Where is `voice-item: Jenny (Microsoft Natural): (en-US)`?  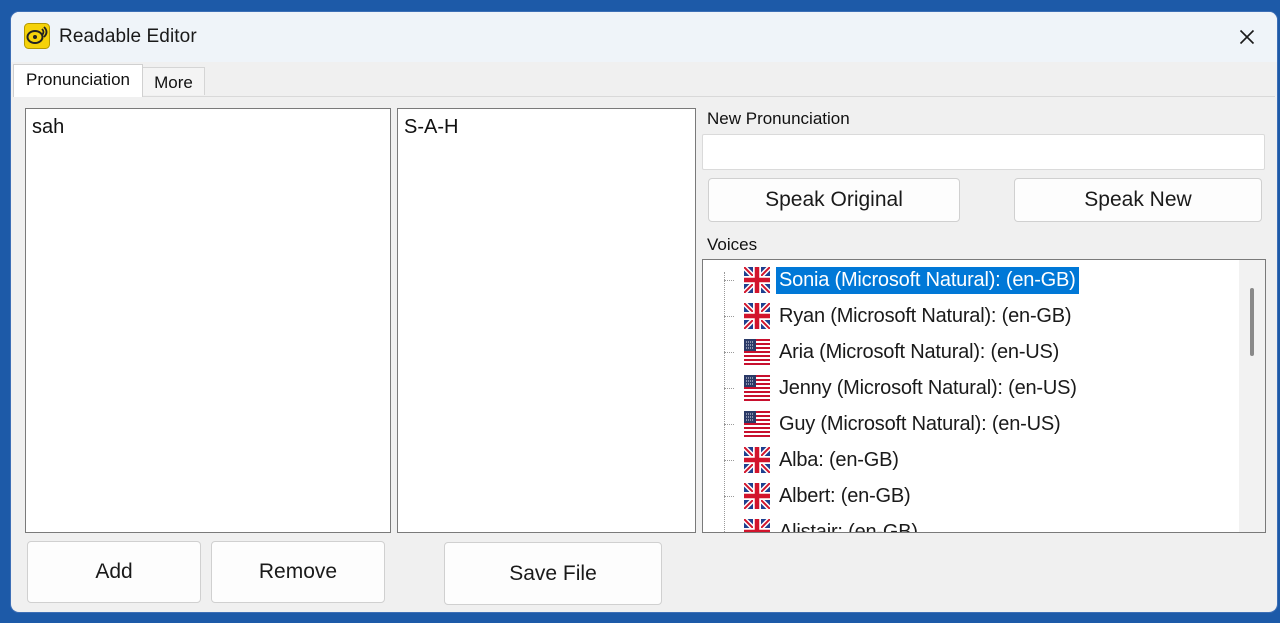 voice-item: Jenny (Microsoft Natural): (en-US) is located at coordinates (898, 388).